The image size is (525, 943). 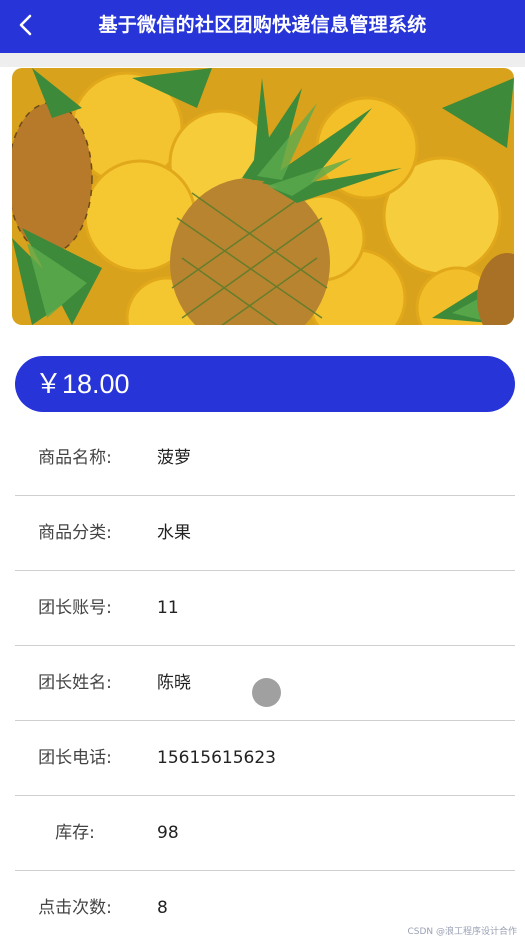 What do you see at coordinates (216, 758) in the screenshot?
I see `info-value: 15615615623` at bounding box center [216, 758].